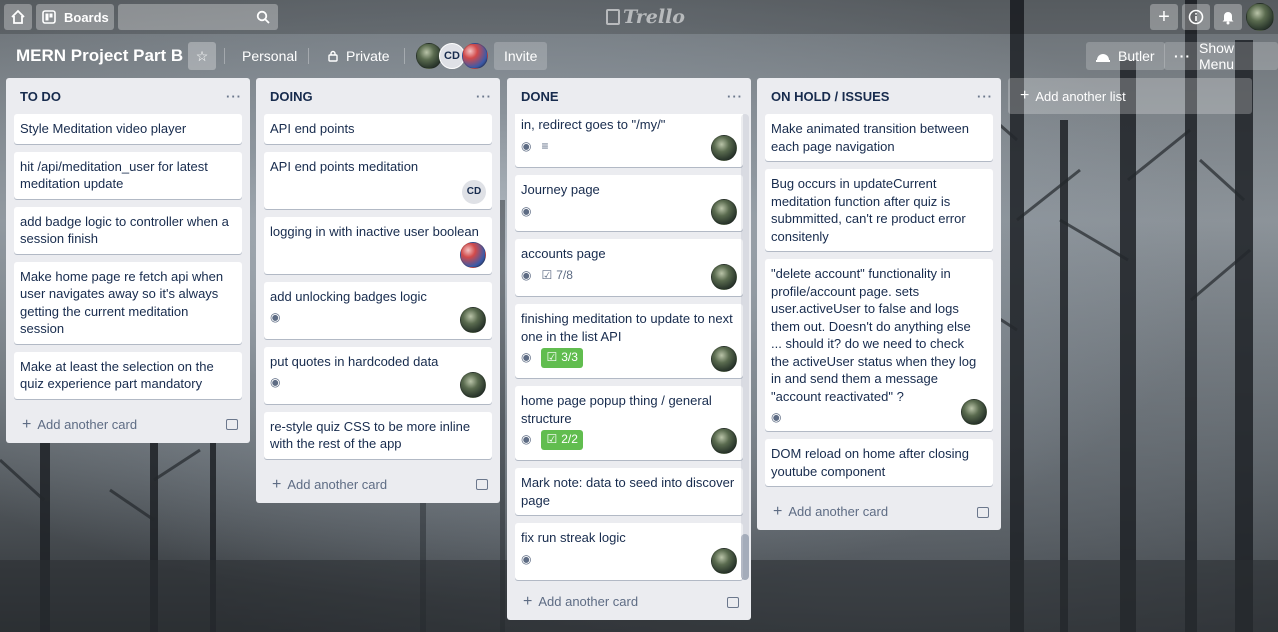  I want to click on card: API end points meditation CD, so click(378, 180).